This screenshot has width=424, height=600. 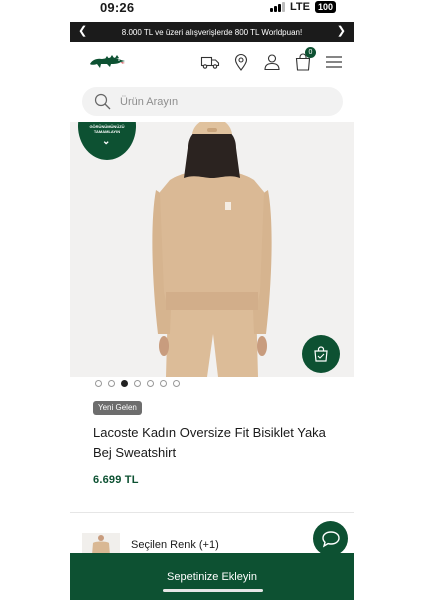 What do you see at coordinates (310, 52) in the screenshot?
I see `cart-count-badge: 0` at bounding box center [310, 52].